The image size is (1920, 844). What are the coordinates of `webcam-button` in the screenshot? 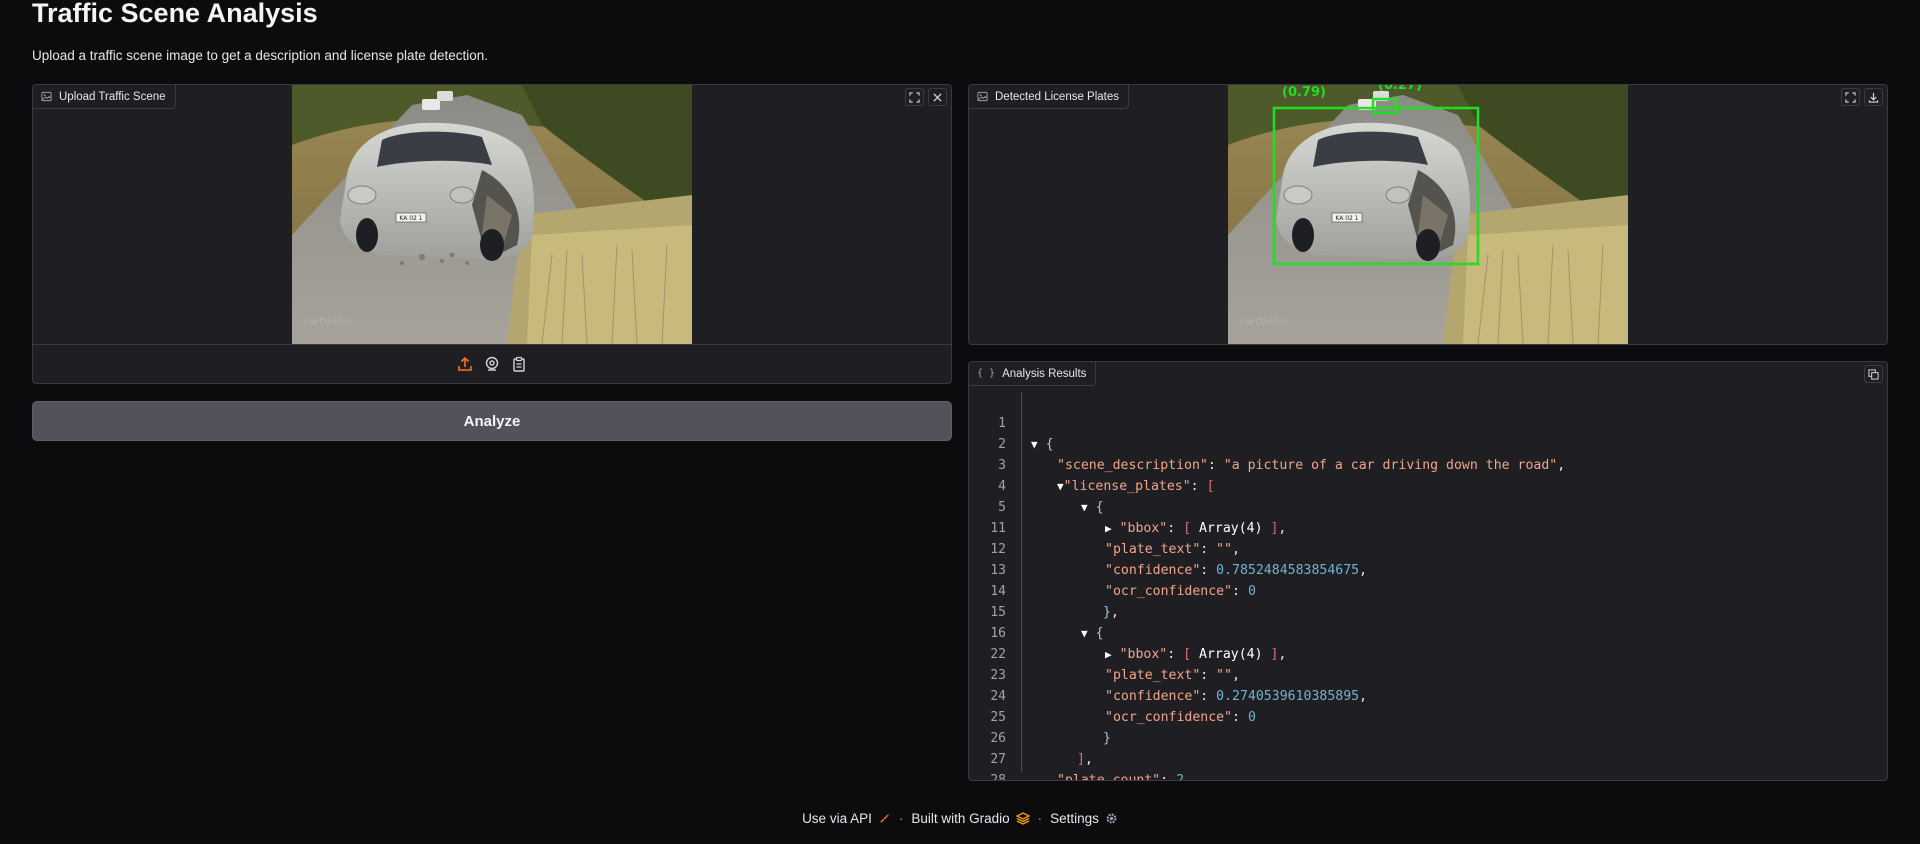 It's located at (492, 364).